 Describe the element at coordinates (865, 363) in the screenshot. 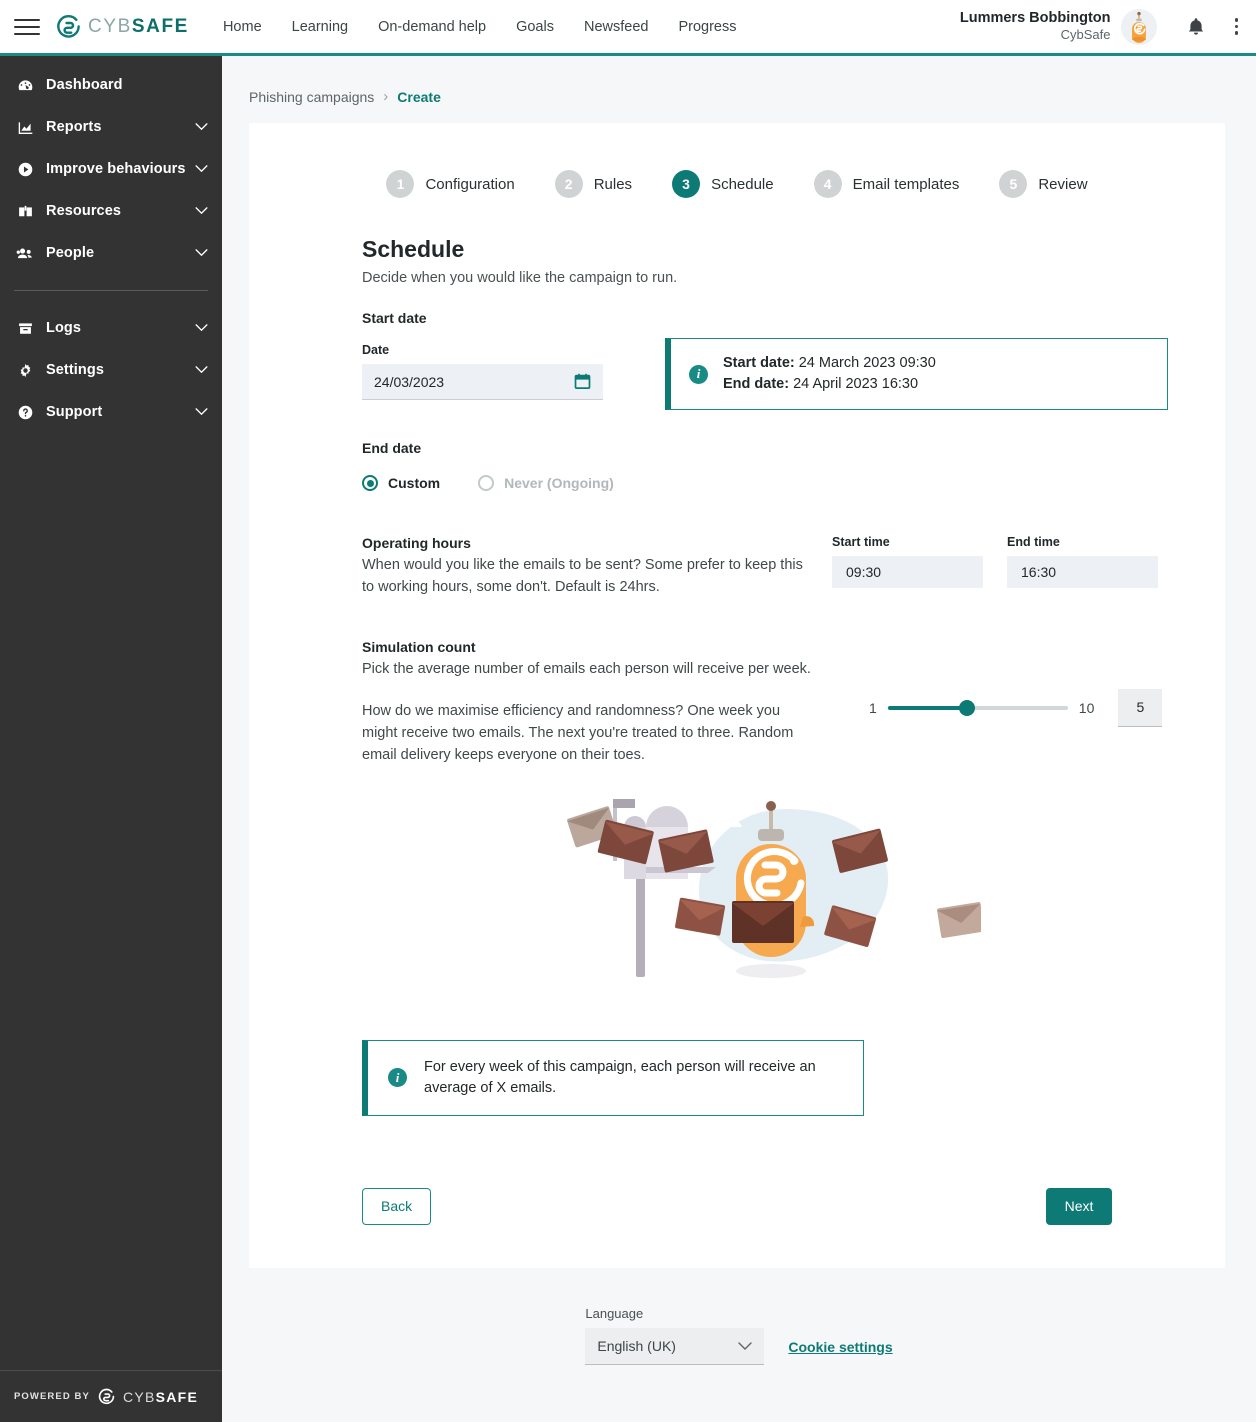

I see `summary-start-value: 24 March 2023 09:30` at that location.